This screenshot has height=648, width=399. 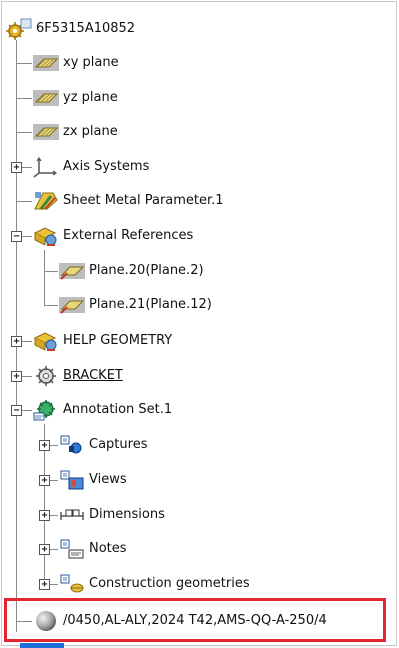 What do you see at coordinates (16, 236) in the screenshot?
I see `collapse-toggle-external-references: −` at bounding box center [16, 236].